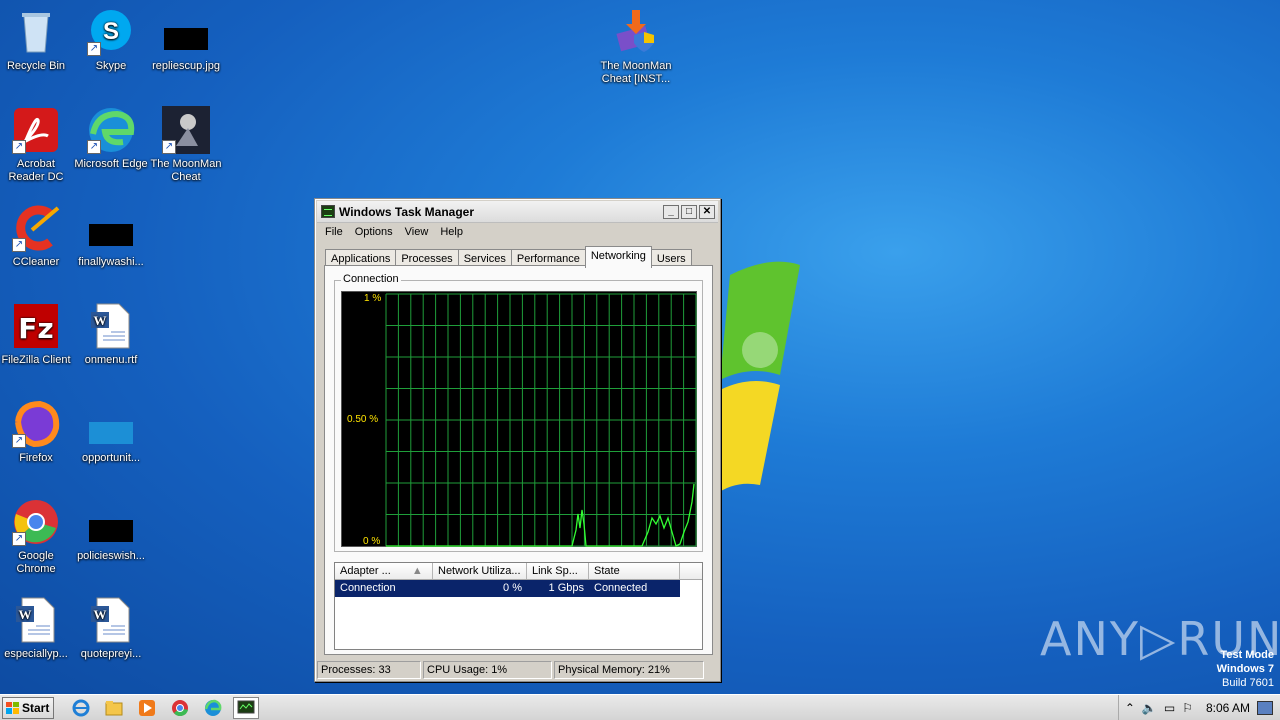  Describe the element at coordinates (1265, 707) in the screenshot. I see `show-desktop-button` at that location.